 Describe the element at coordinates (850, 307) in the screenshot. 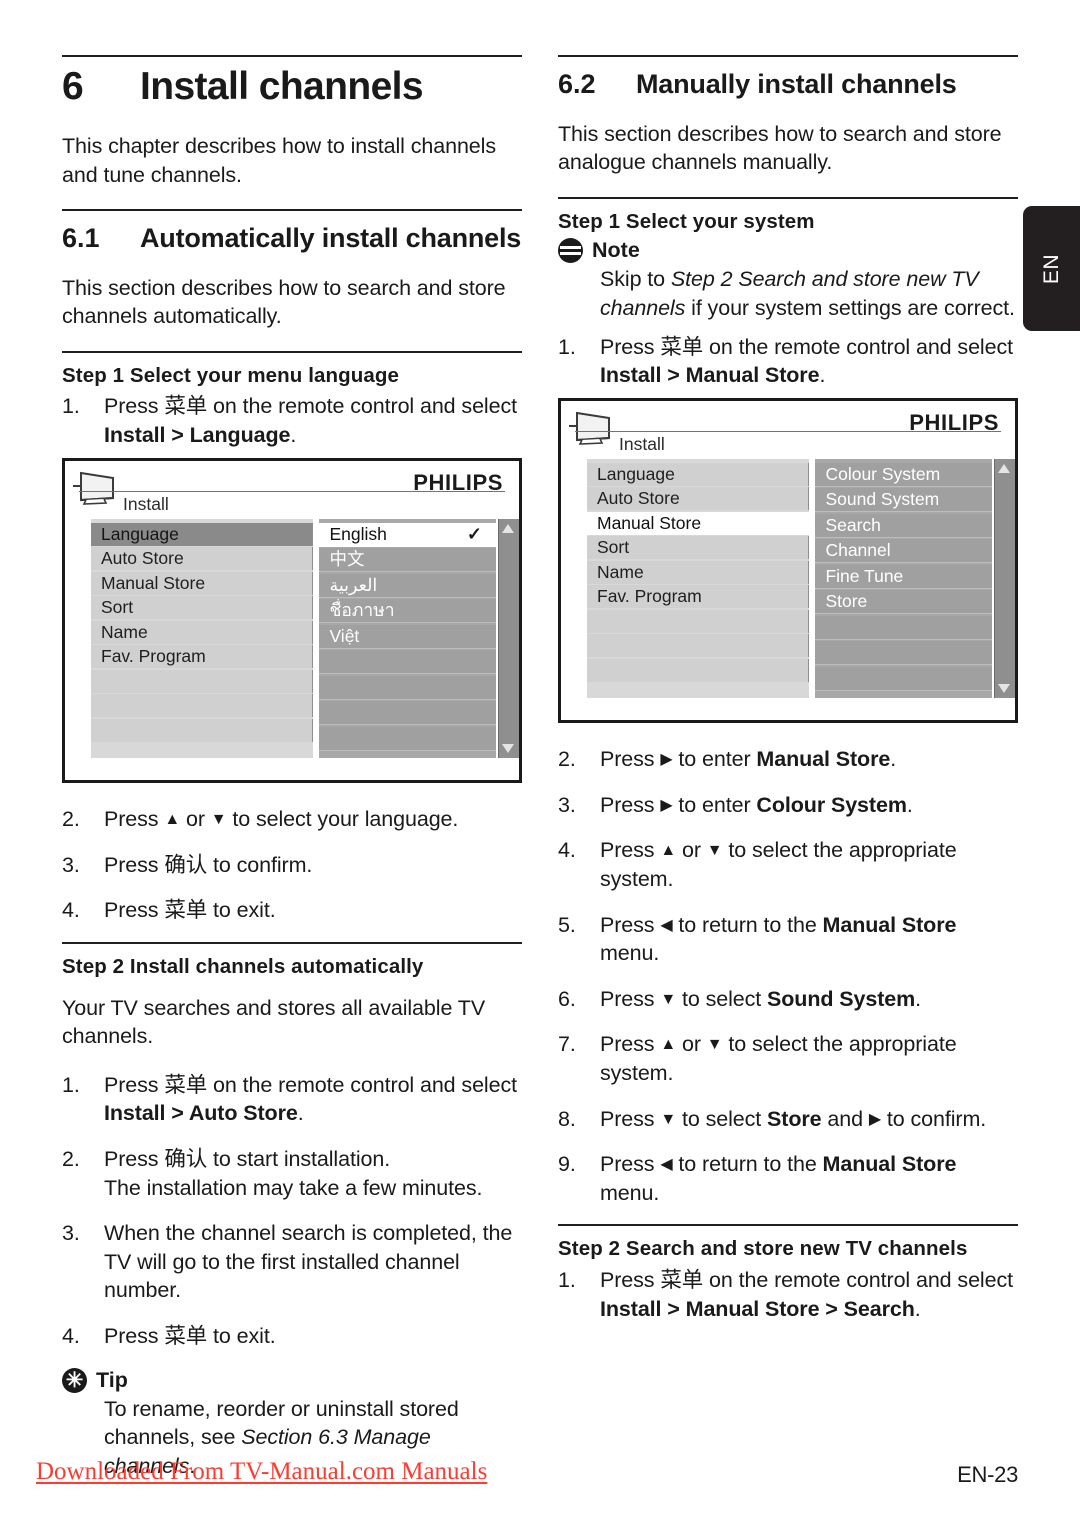

I see `note-body-end: if your system settings are correct.` at that location.